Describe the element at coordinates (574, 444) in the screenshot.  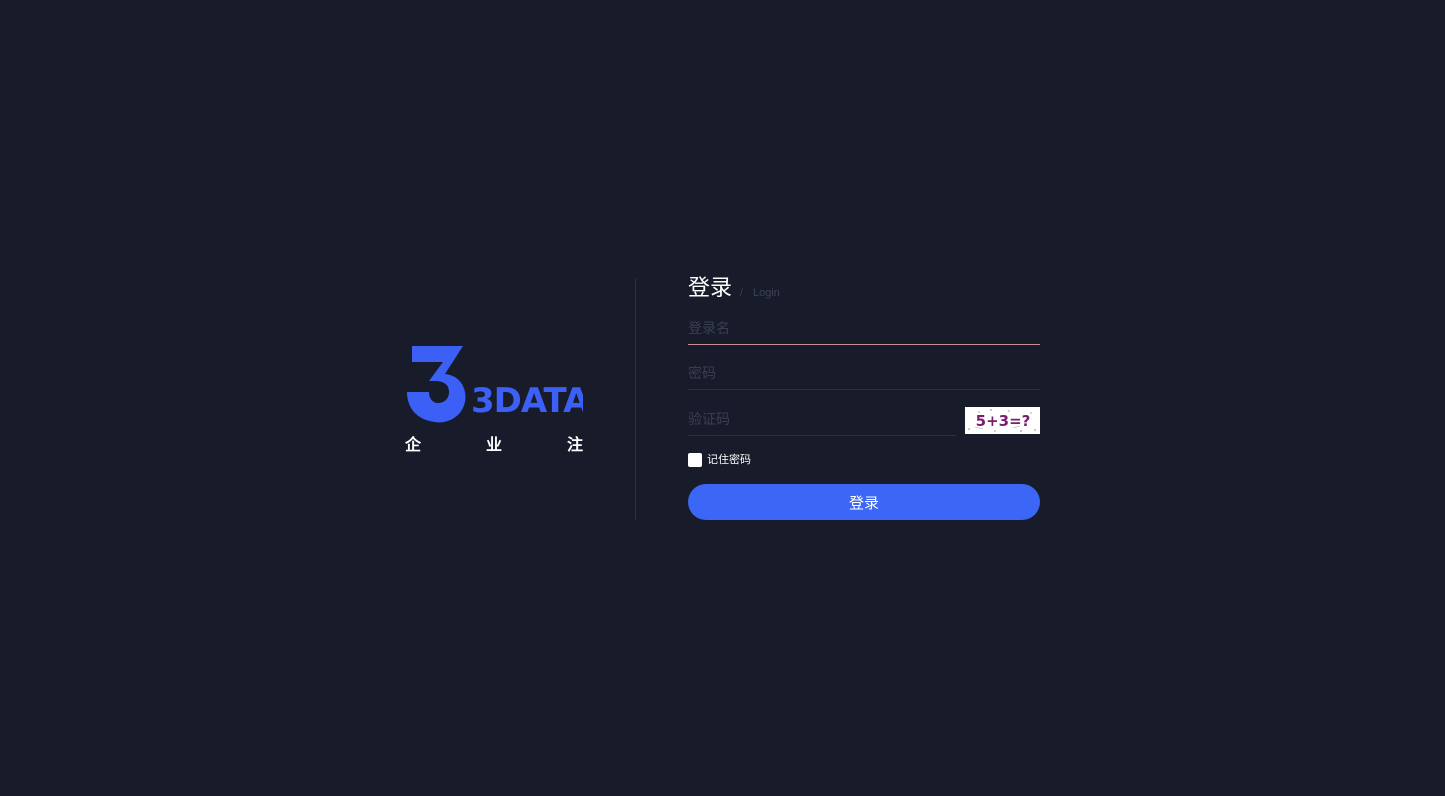
I see `tagline-char: 注` at that location.